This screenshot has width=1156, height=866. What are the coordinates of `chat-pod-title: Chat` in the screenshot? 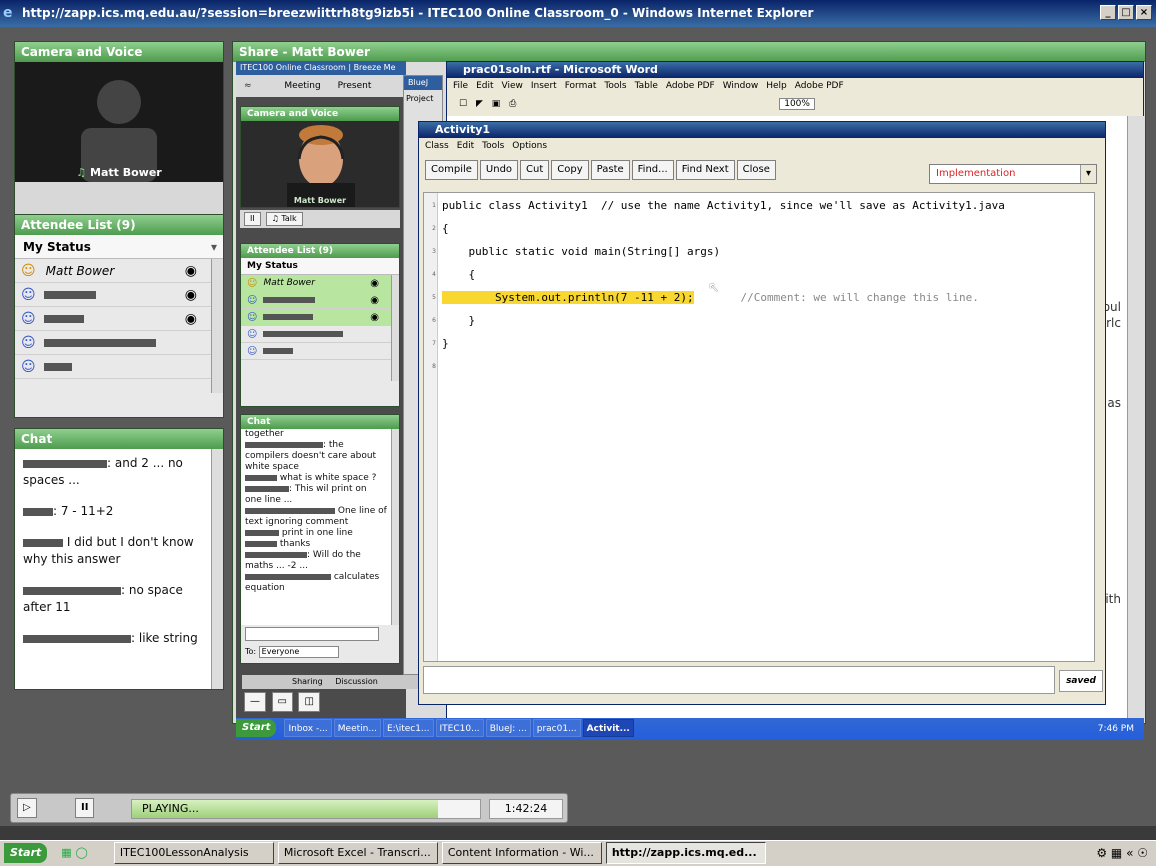 It's located at (119, 439).